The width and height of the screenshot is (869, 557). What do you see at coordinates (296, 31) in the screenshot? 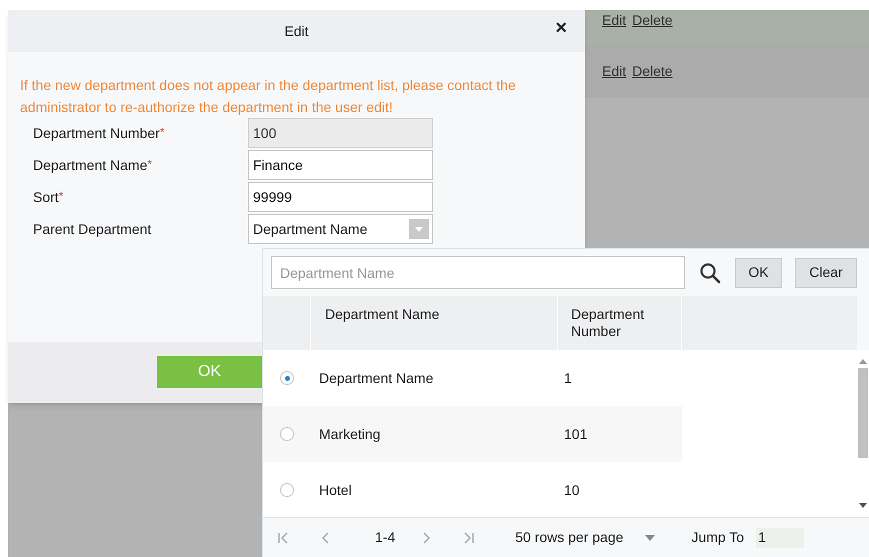
I see `dialog-title: Edit` at bounding box center [296, 31].